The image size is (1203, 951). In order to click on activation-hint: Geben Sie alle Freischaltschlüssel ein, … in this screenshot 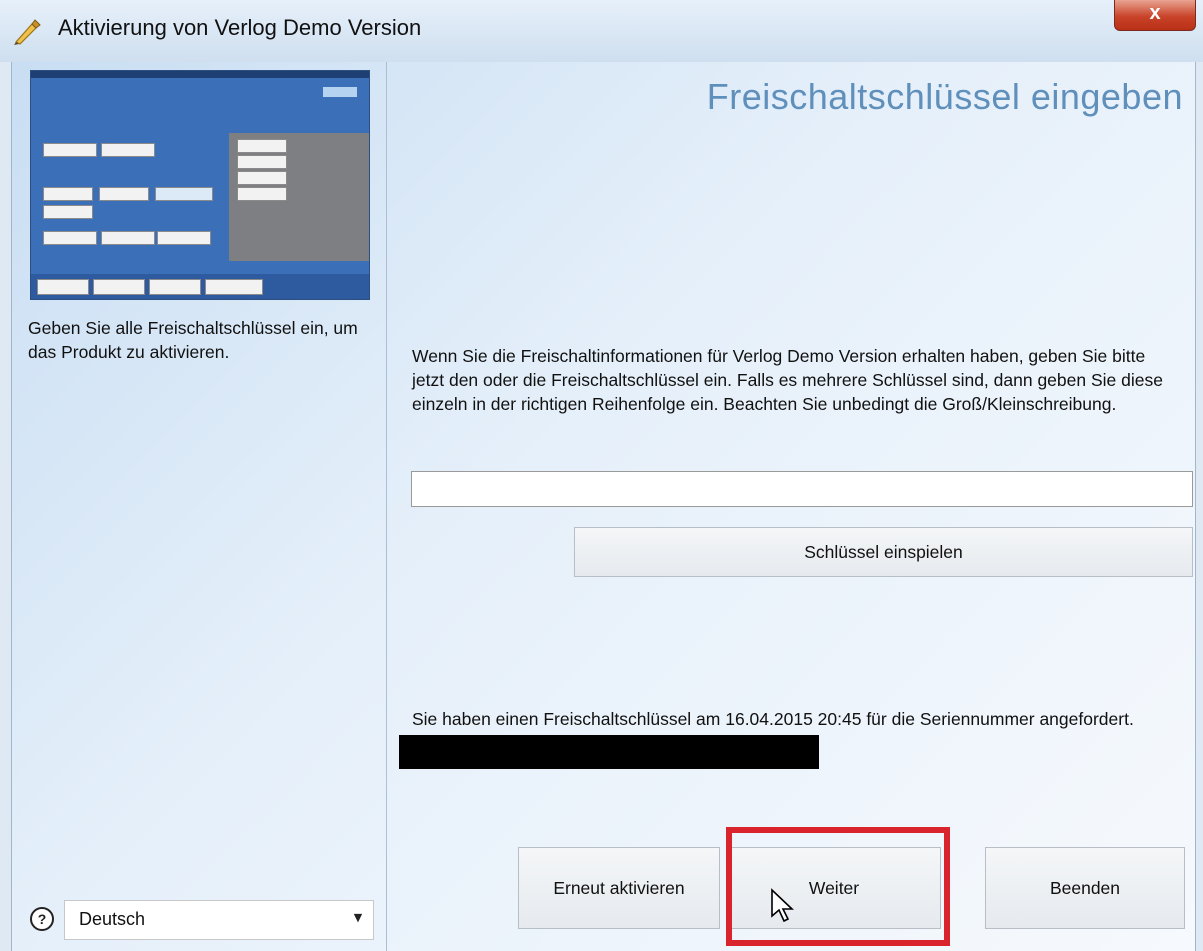, I will do `click(193, 340)`.